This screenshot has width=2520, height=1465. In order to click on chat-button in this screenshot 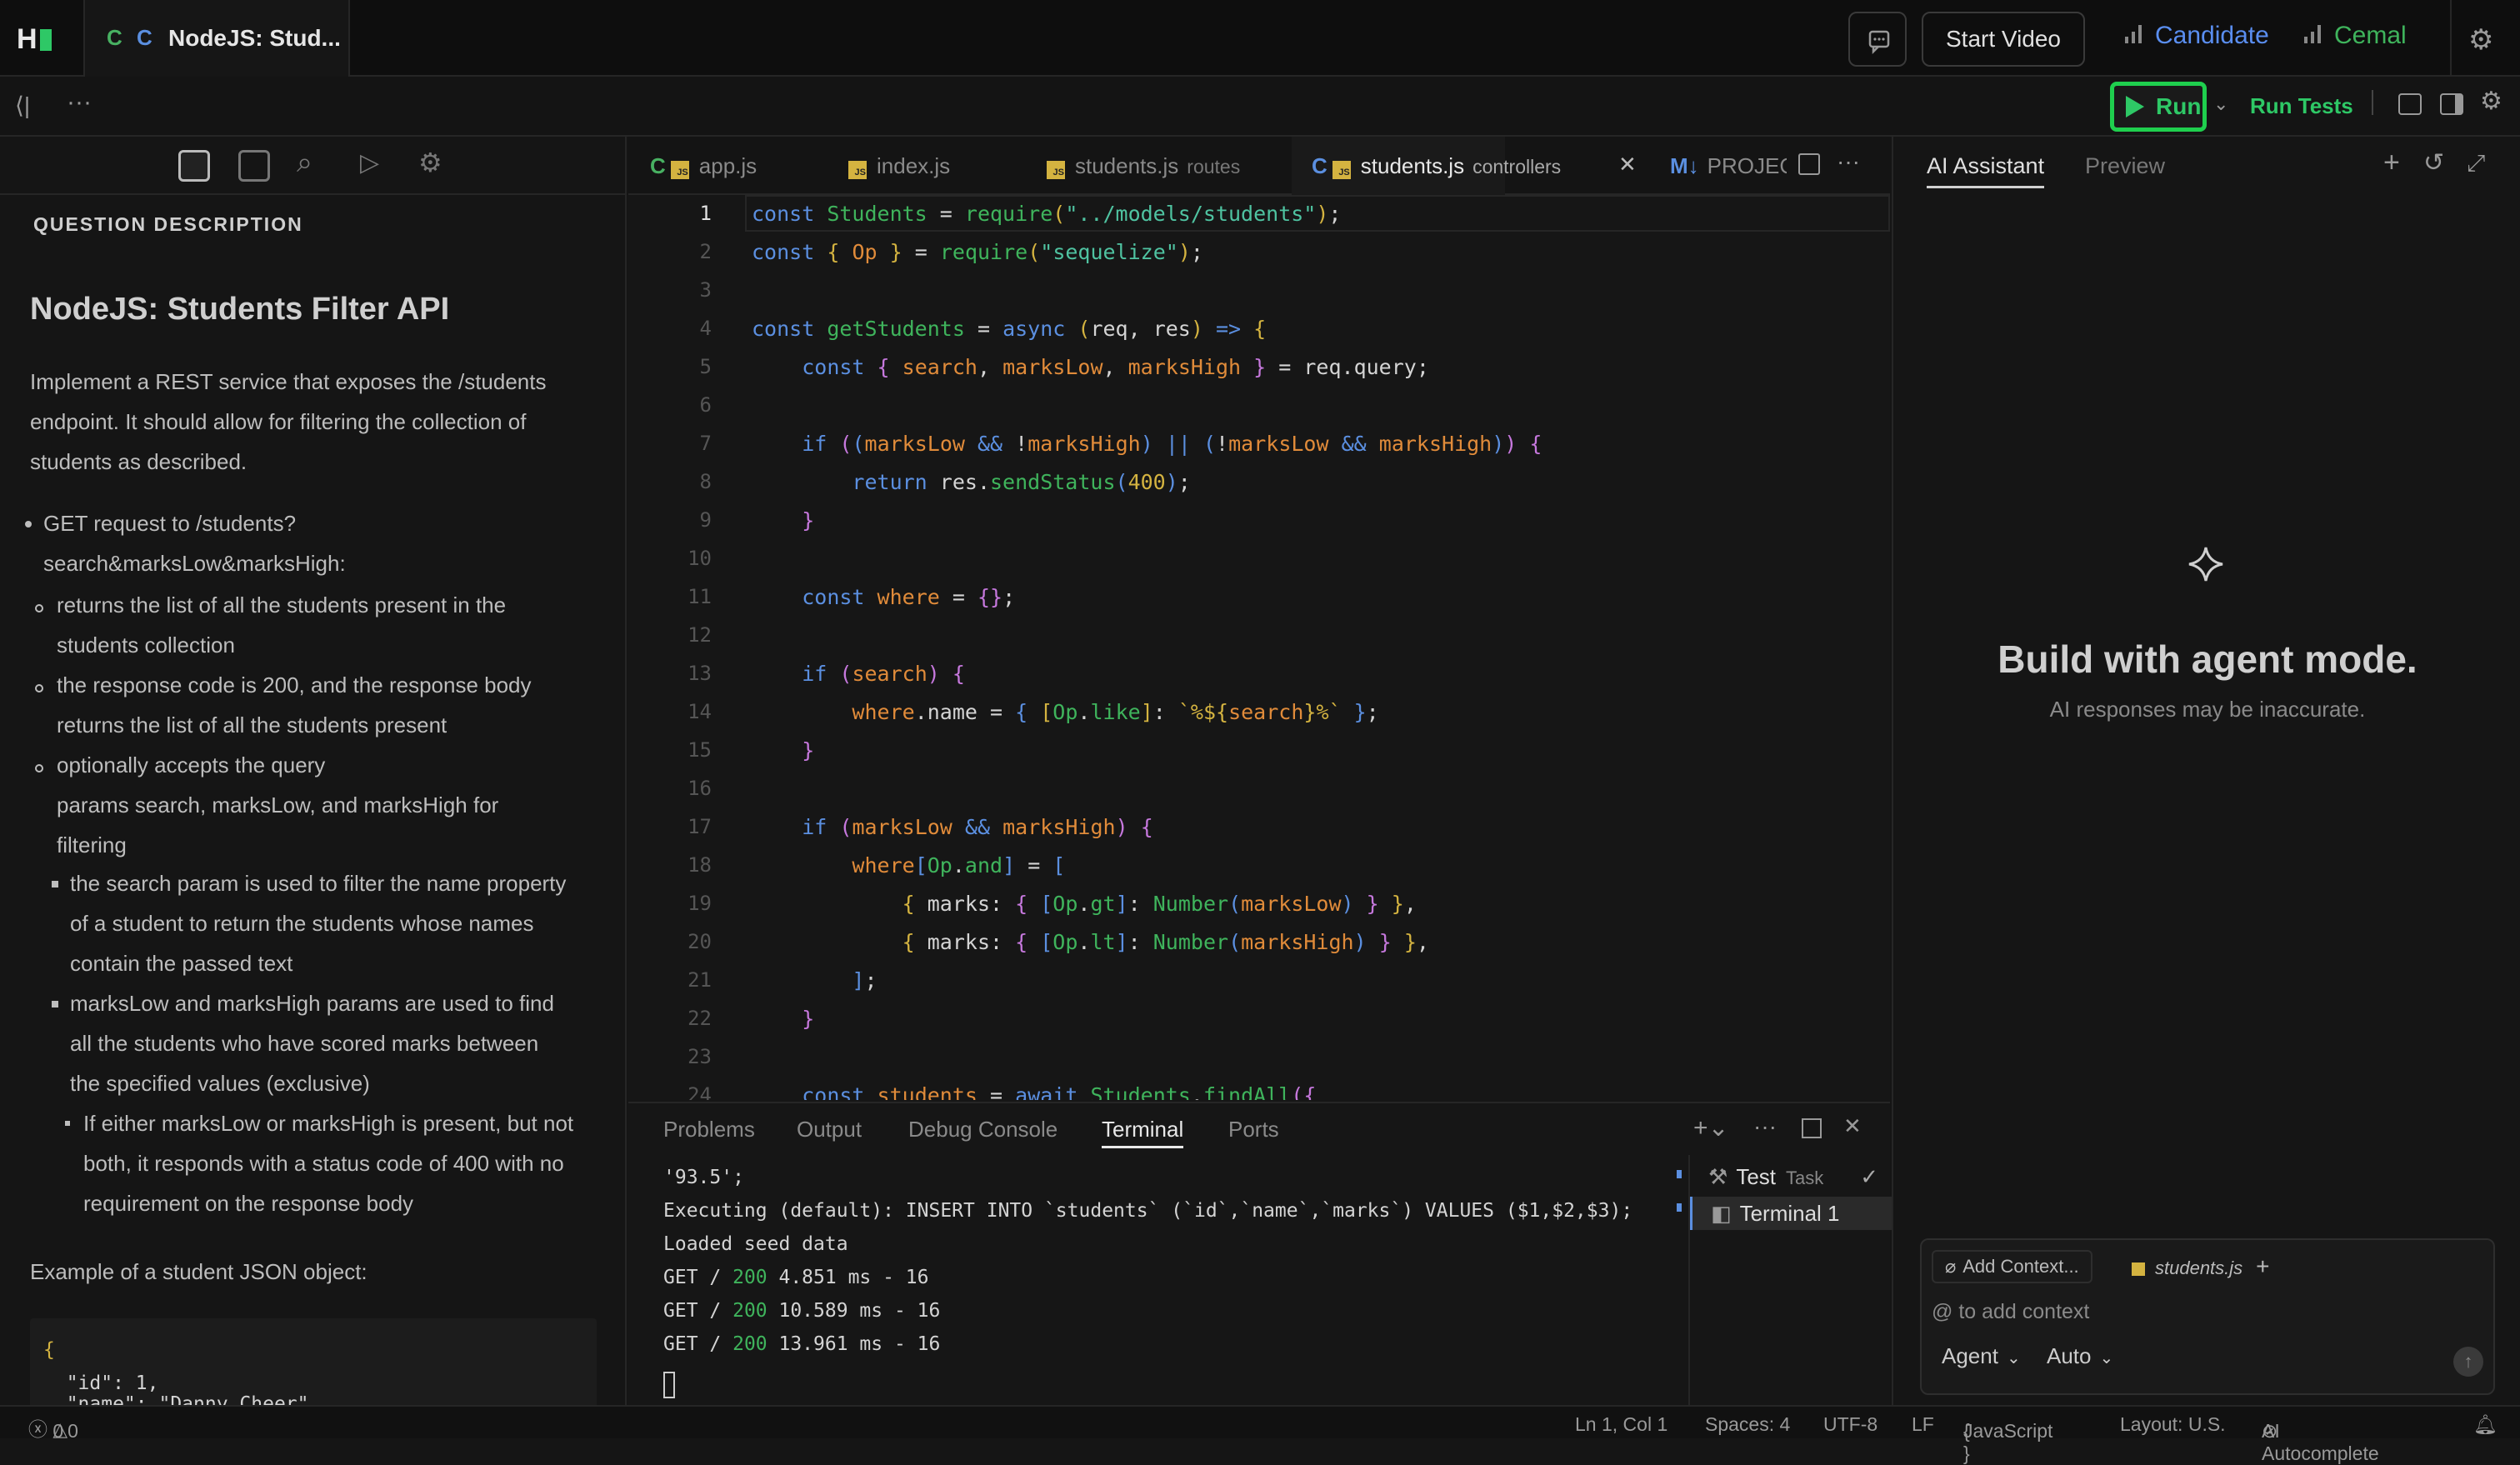, I will do `click(1877, 39)`.